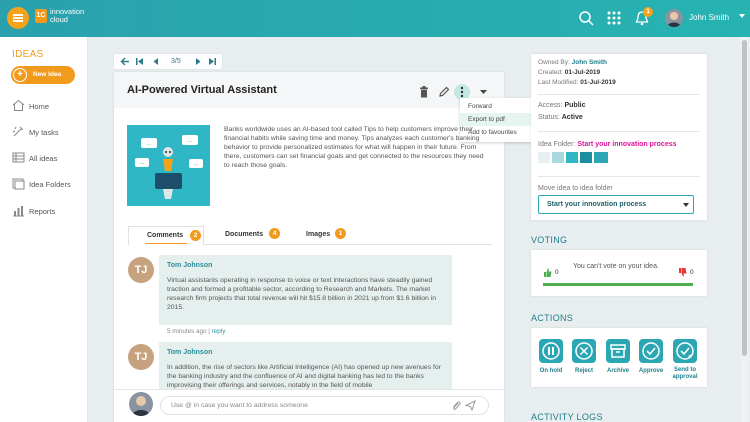  I want to click on menu-icon, so click(18, 18).